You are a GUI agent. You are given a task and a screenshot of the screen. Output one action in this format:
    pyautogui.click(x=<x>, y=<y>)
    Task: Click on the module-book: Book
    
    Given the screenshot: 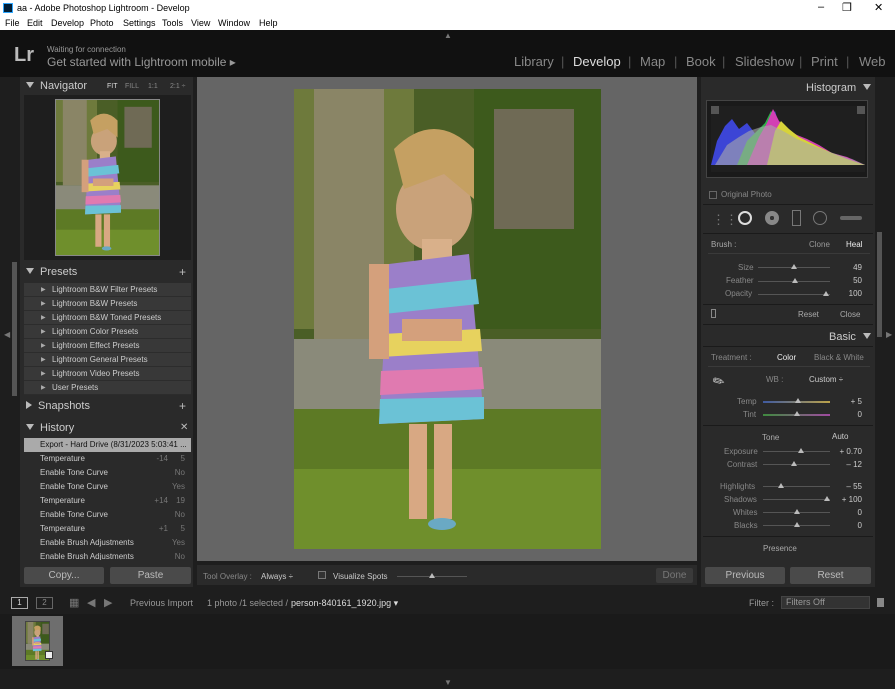 What is the action you would take?
    pyautogui.click(x=701, y=61)
    